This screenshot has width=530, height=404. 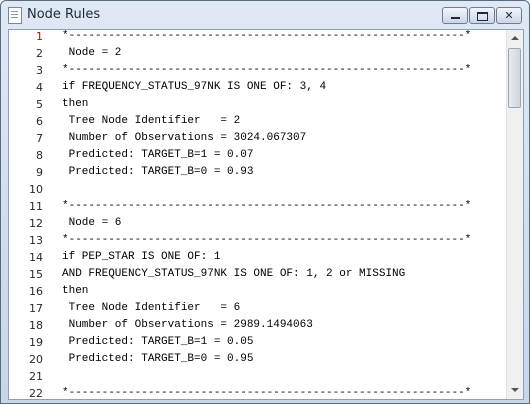 What do you see at coordinates (36, 257) in the screenshot?
I see `line-number: 14` at bounding box center [36, 257].